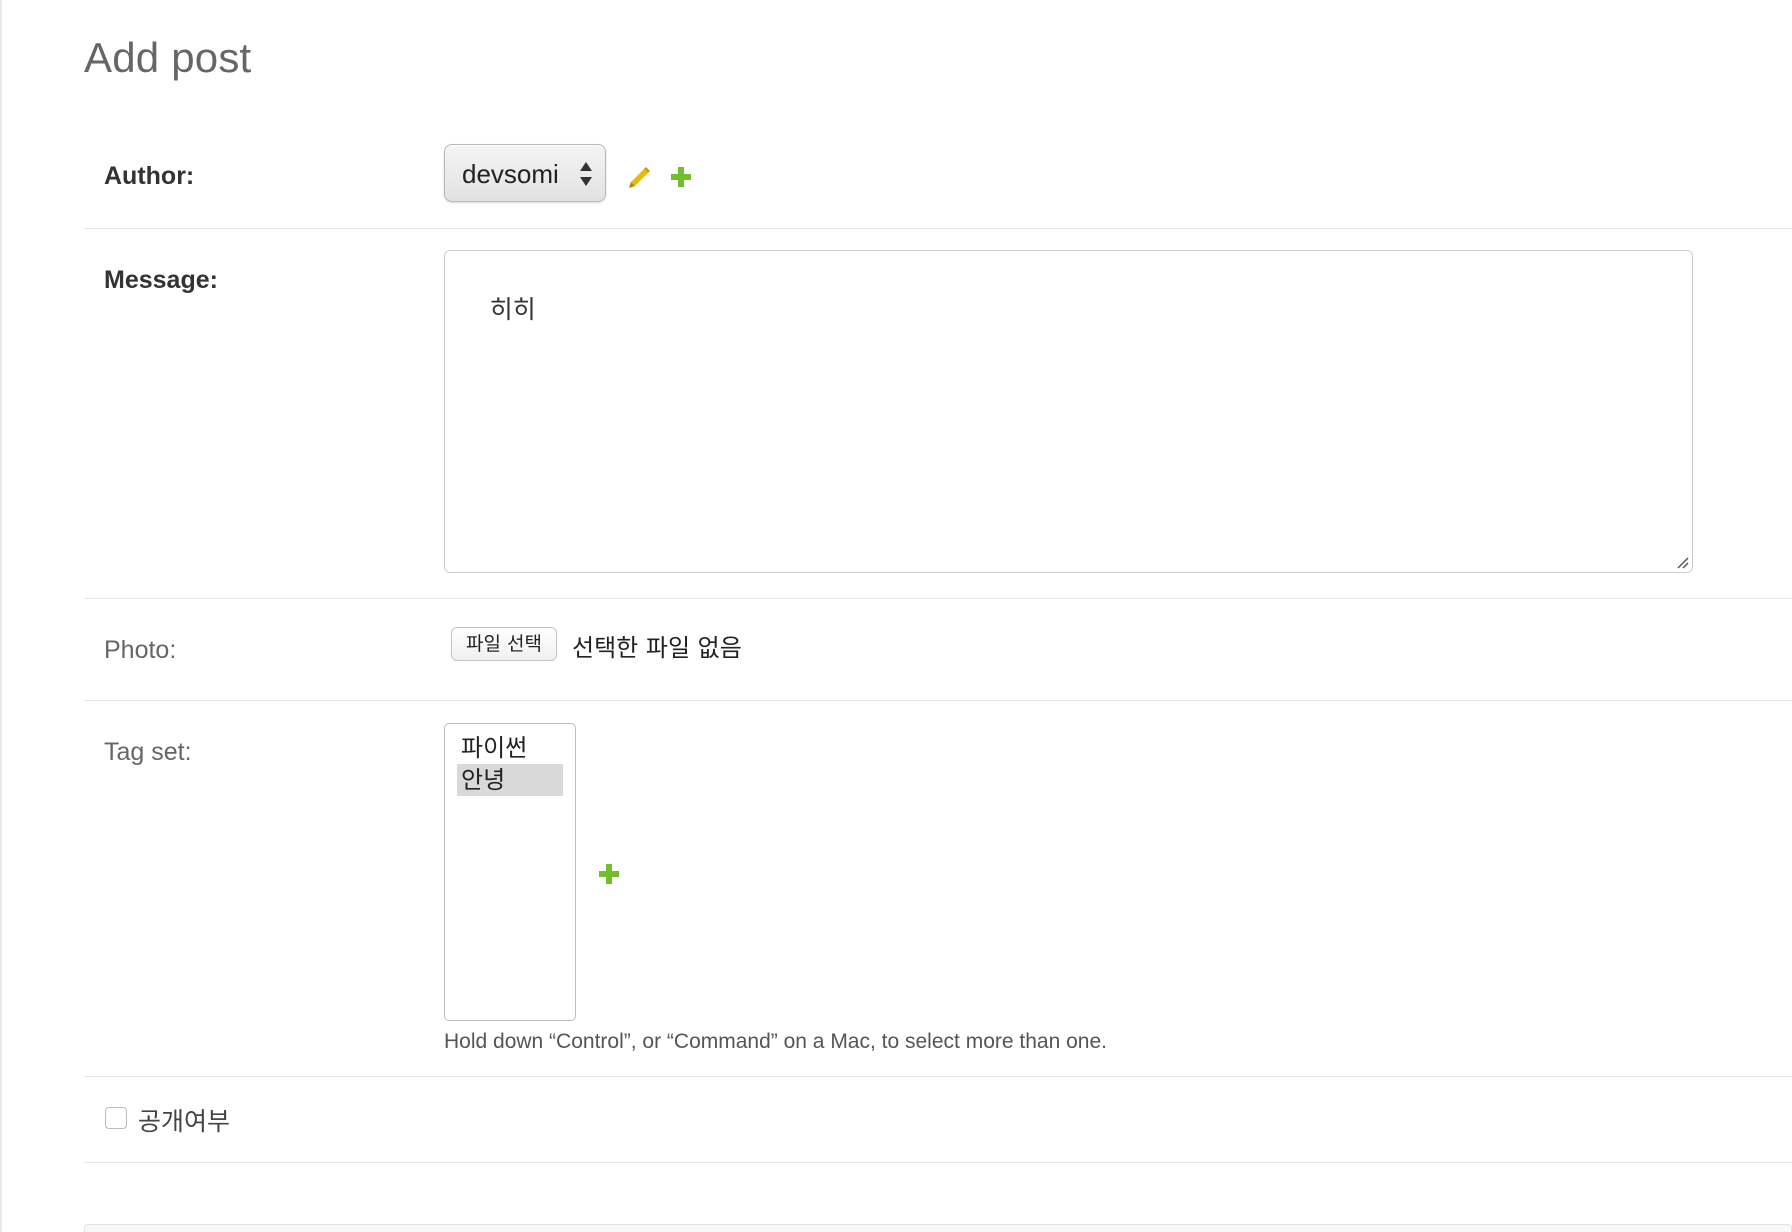 The width and height of the screenshot is (1792, 1232). I want to click on tag-option: 파이썬, so click(510, 748).